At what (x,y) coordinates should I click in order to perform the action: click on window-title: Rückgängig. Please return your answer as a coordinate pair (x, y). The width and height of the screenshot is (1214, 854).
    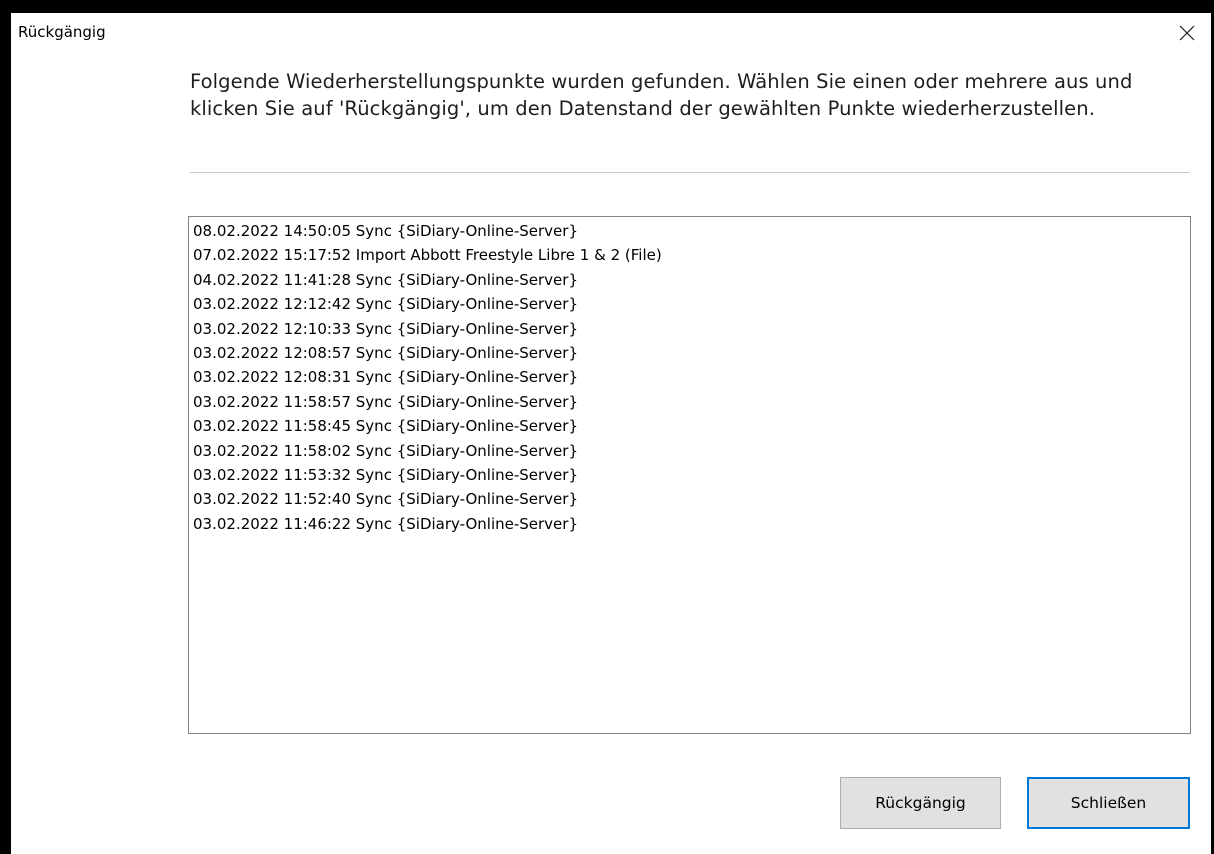
    Looking at the image, I should click on (62, 32).